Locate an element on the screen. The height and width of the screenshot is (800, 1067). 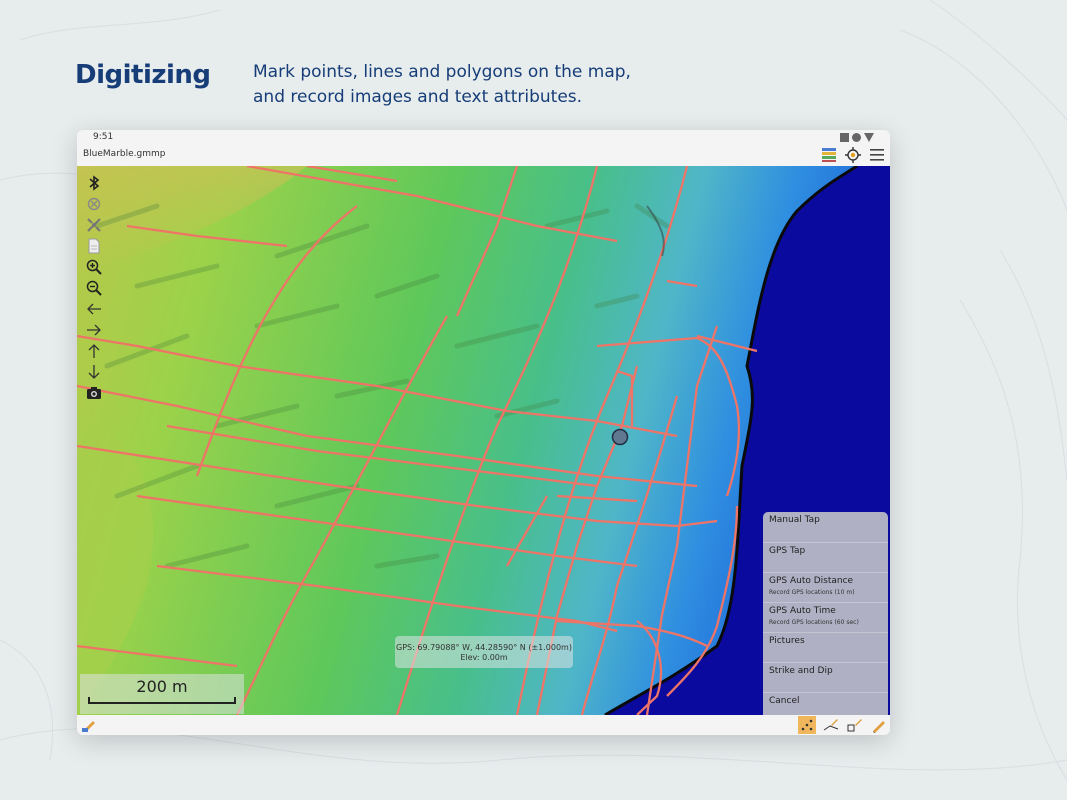
home-icon is located at coordinates (856, 137).